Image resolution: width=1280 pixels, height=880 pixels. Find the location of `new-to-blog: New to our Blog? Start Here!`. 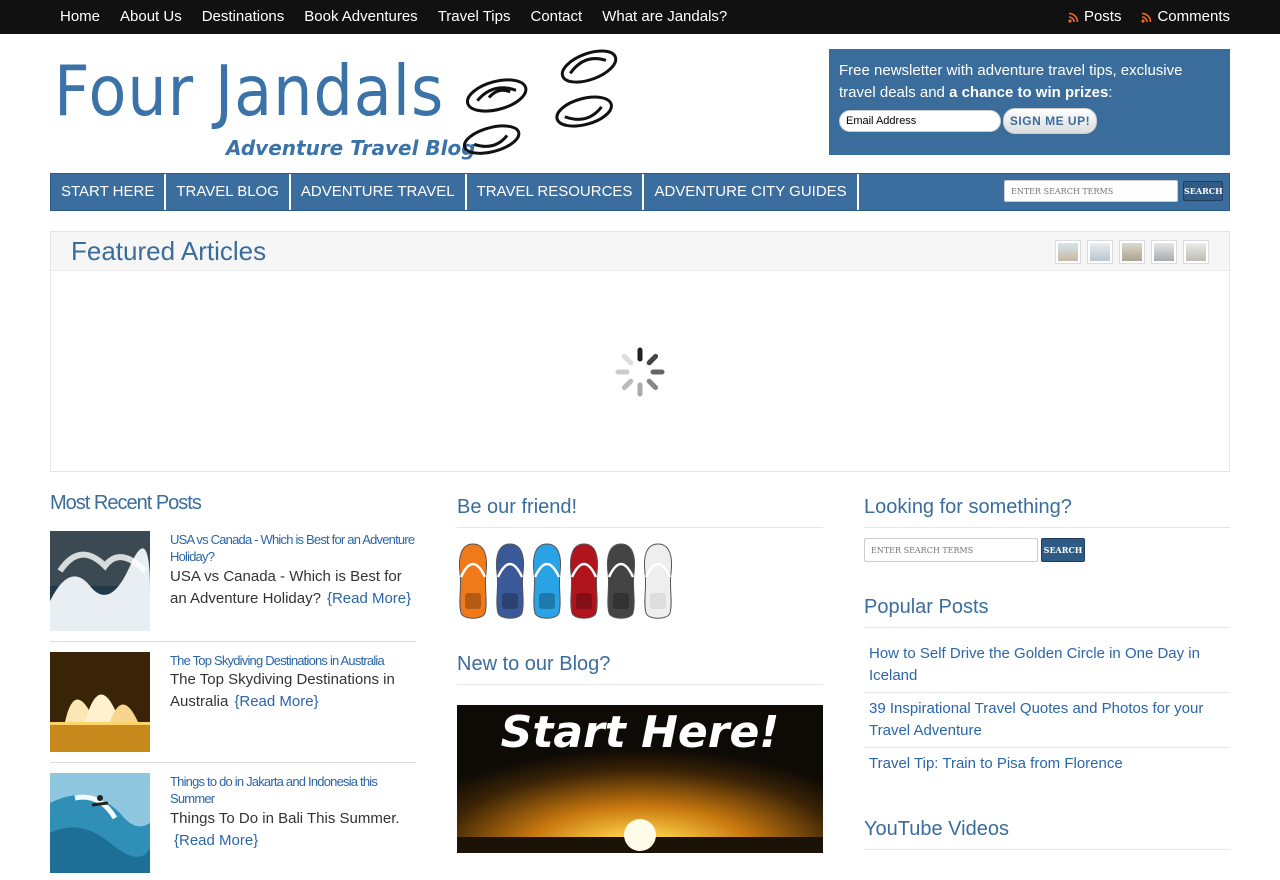

new-to-blog: New to our Blog? Start Here! is located at coordinates (640, 751).